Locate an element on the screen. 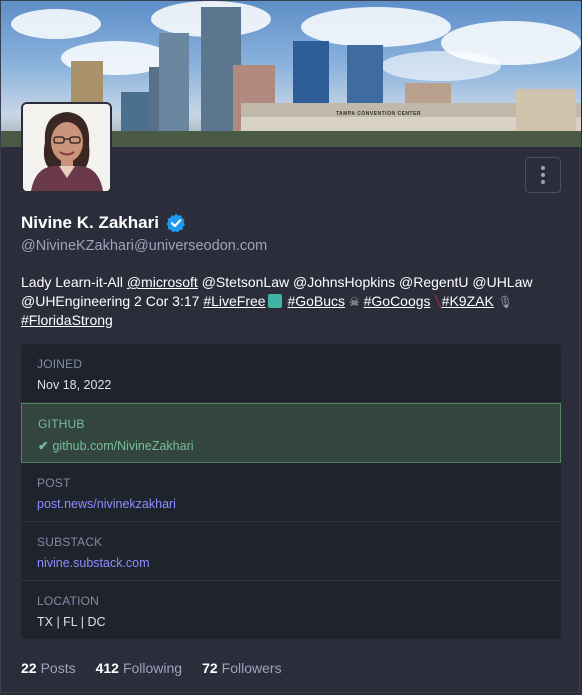 Image resolution: width=582 pixels, height=695 pixels. hashtag-k9zak-link: #K9ZAK is located at coordinates (468, 301).